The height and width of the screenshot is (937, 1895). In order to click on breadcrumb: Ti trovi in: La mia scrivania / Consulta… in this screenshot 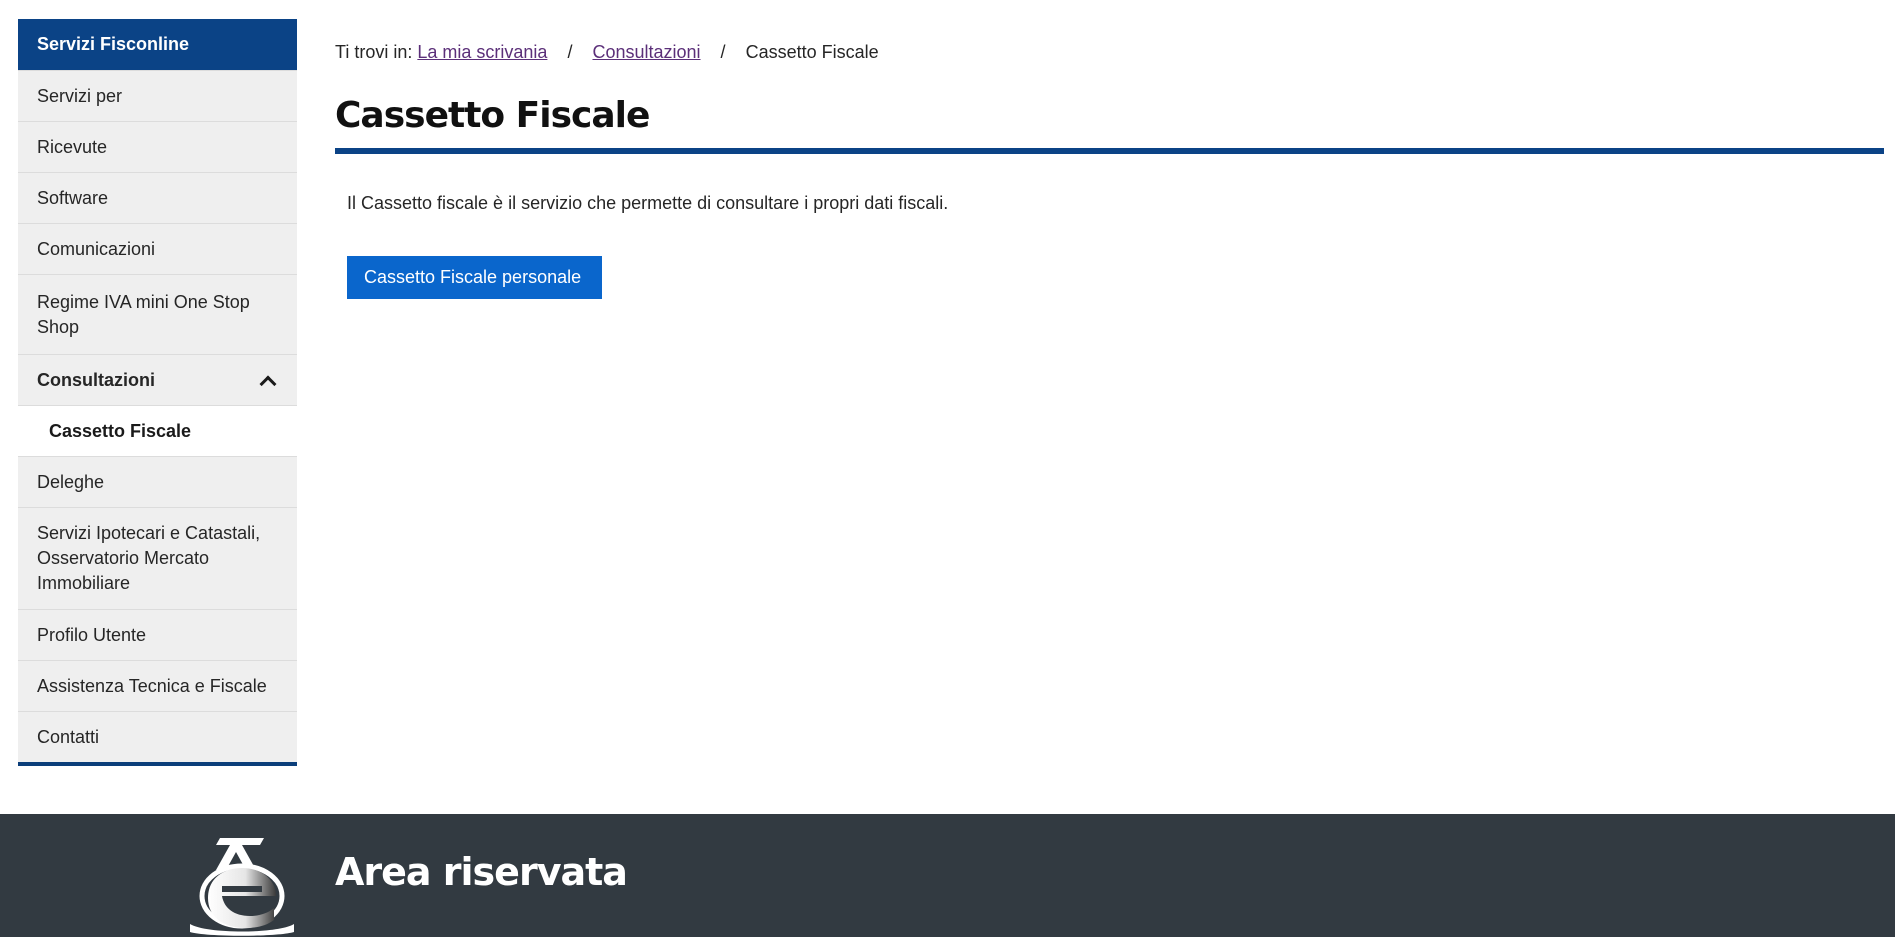, I will do `click(1109, 52)`.